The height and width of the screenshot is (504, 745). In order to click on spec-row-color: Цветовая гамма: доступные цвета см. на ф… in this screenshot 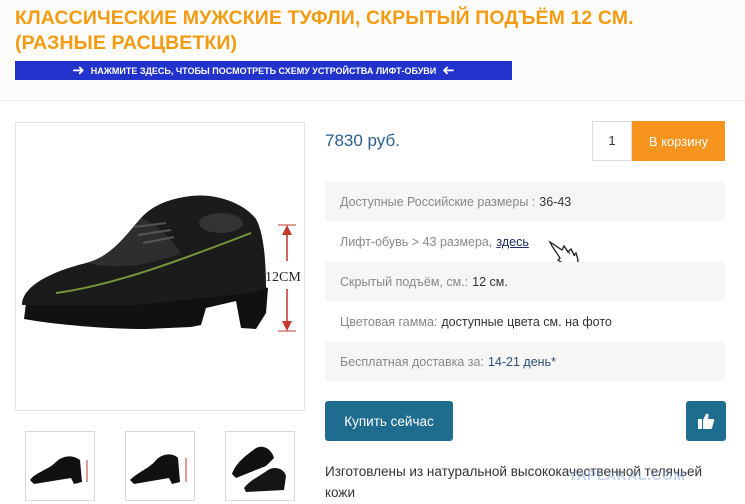, I will do `click(525, 321)`.